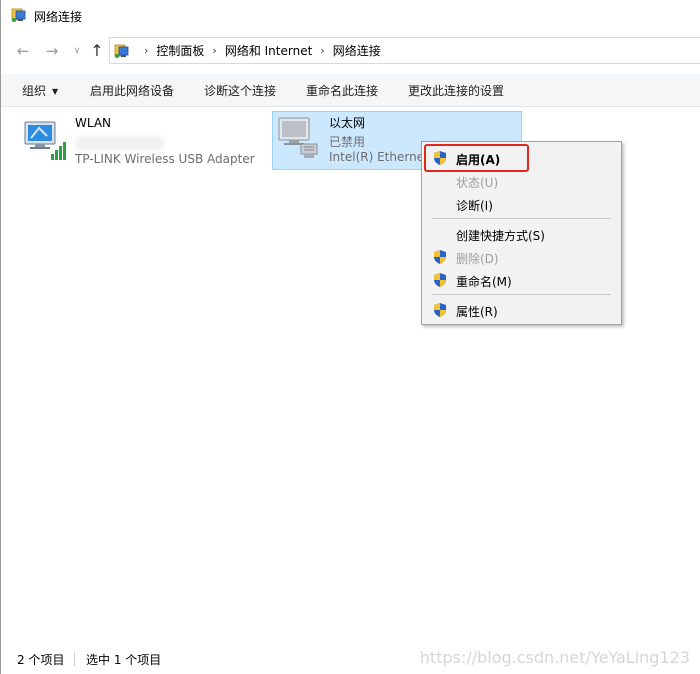 This screenshot has height=674, width=700. What do you see at coordinates (74, 659) in the screenshot?
I see `status-divider` at bounding box center [74, 659].